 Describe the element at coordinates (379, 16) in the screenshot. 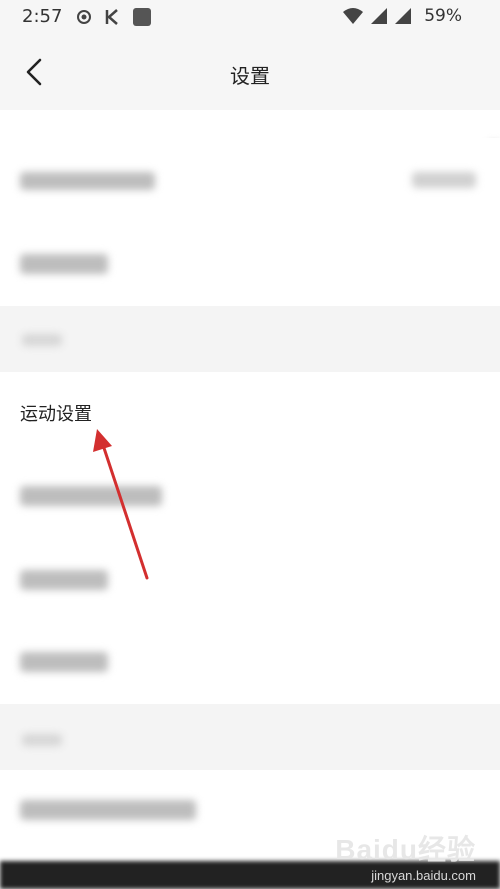

I see `signal-icon` at that location.